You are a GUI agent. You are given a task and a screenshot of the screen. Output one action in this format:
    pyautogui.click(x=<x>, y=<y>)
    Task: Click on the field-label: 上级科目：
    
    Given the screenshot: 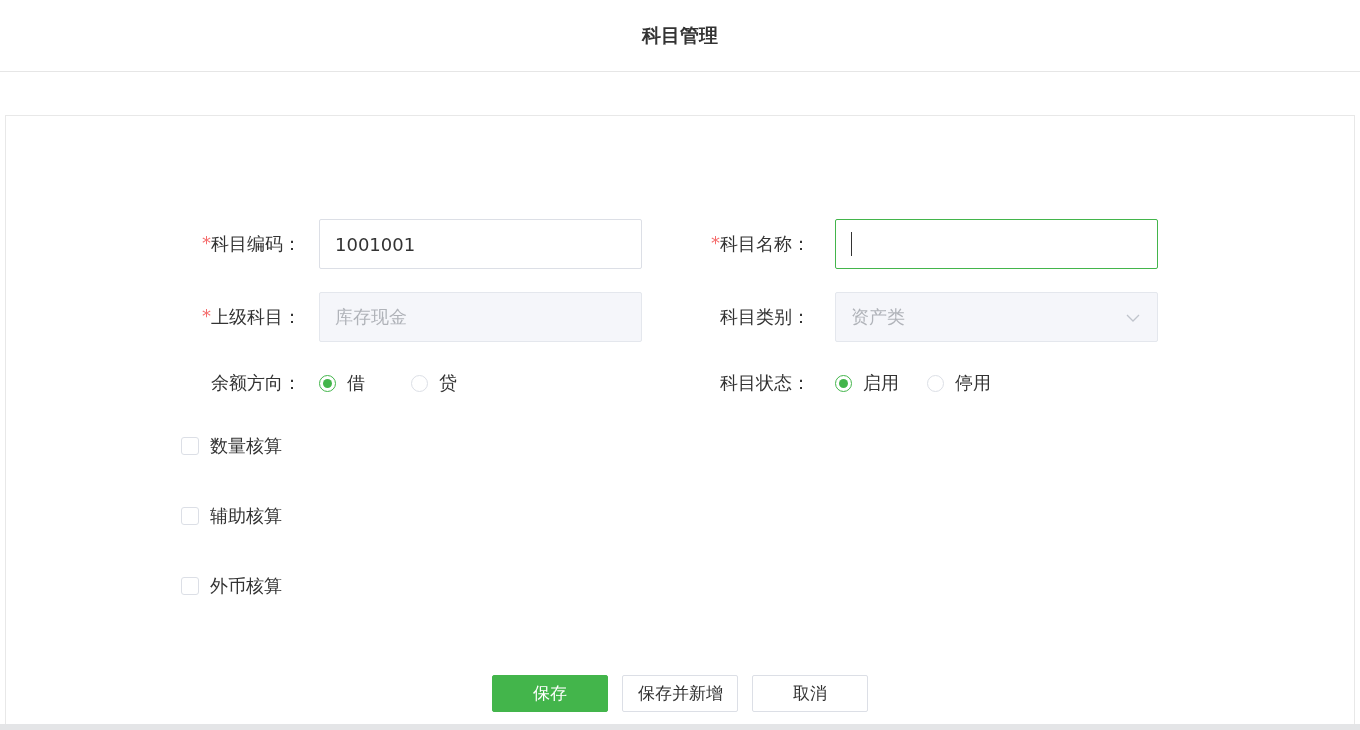 What is the action you would take?
    pyautogui.click(x=256, y=317)
    